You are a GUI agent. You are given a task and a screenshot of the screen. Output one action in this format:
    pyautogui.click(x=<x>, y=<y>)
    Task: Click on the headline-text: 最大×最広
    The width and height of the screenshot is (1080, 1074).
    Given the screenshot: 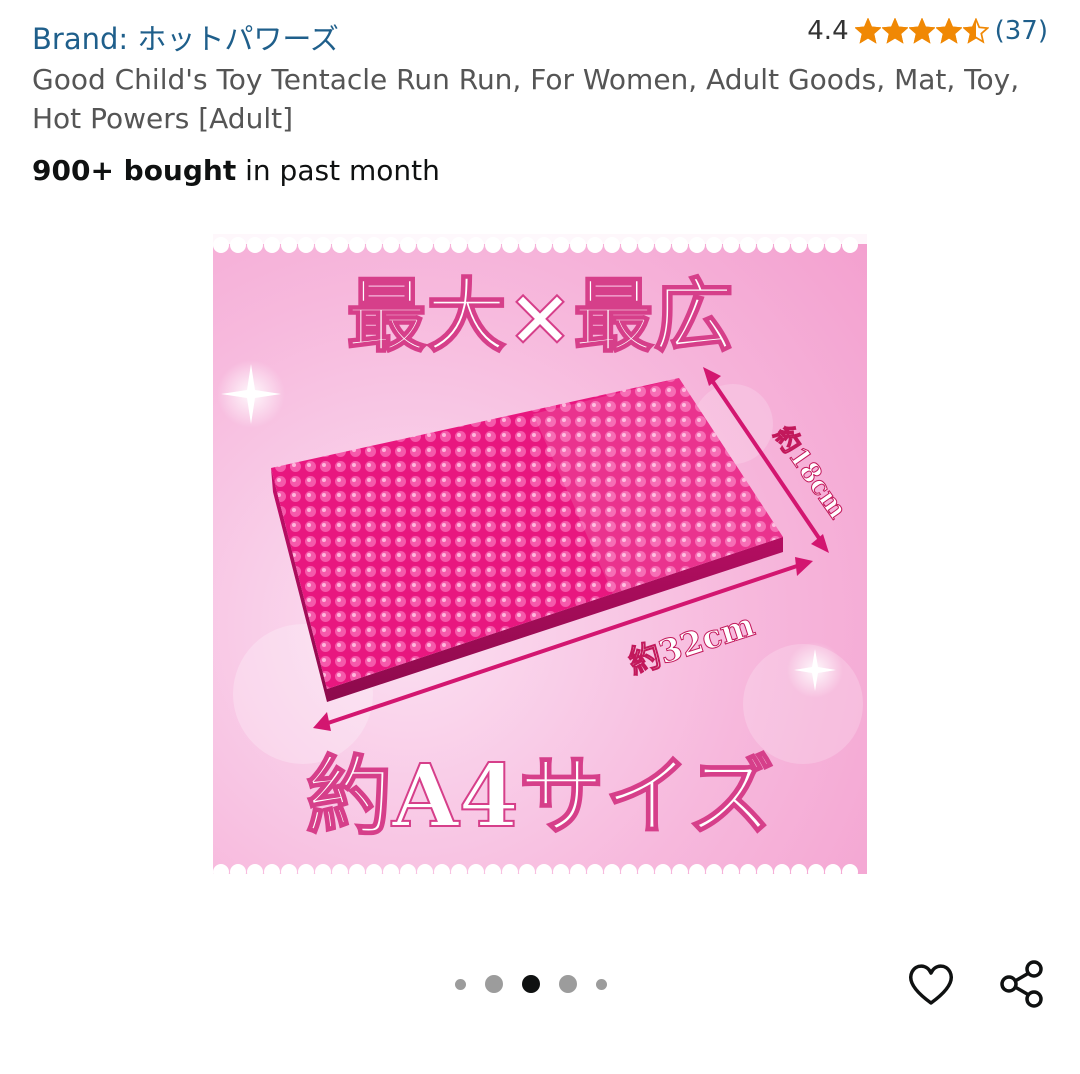 What is the action you would take?
    pyautogui.click(x=539, y=316)
    